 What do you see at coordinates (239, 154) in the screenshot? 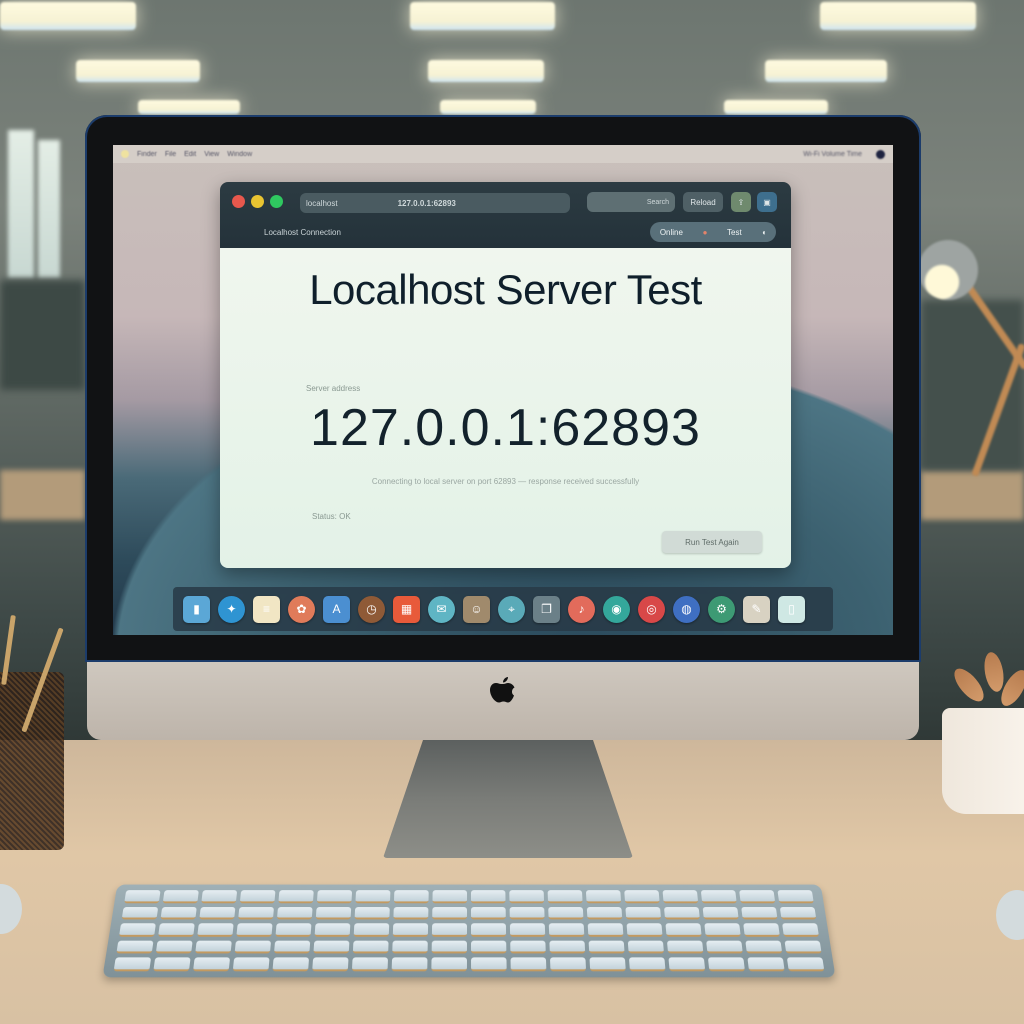
I see `menu-item: Window` at bounding box center [239, 154].